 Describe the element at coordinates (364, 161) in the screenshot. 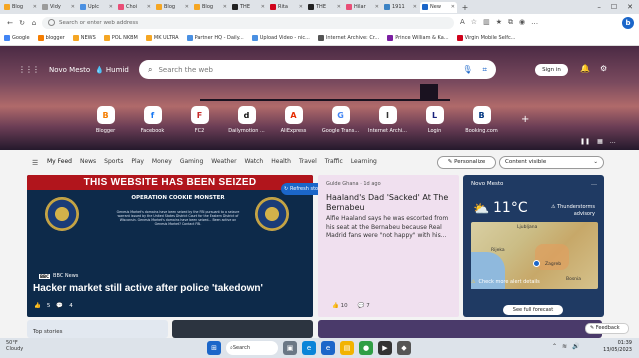

I see `feed-tab: Learning` at that location.